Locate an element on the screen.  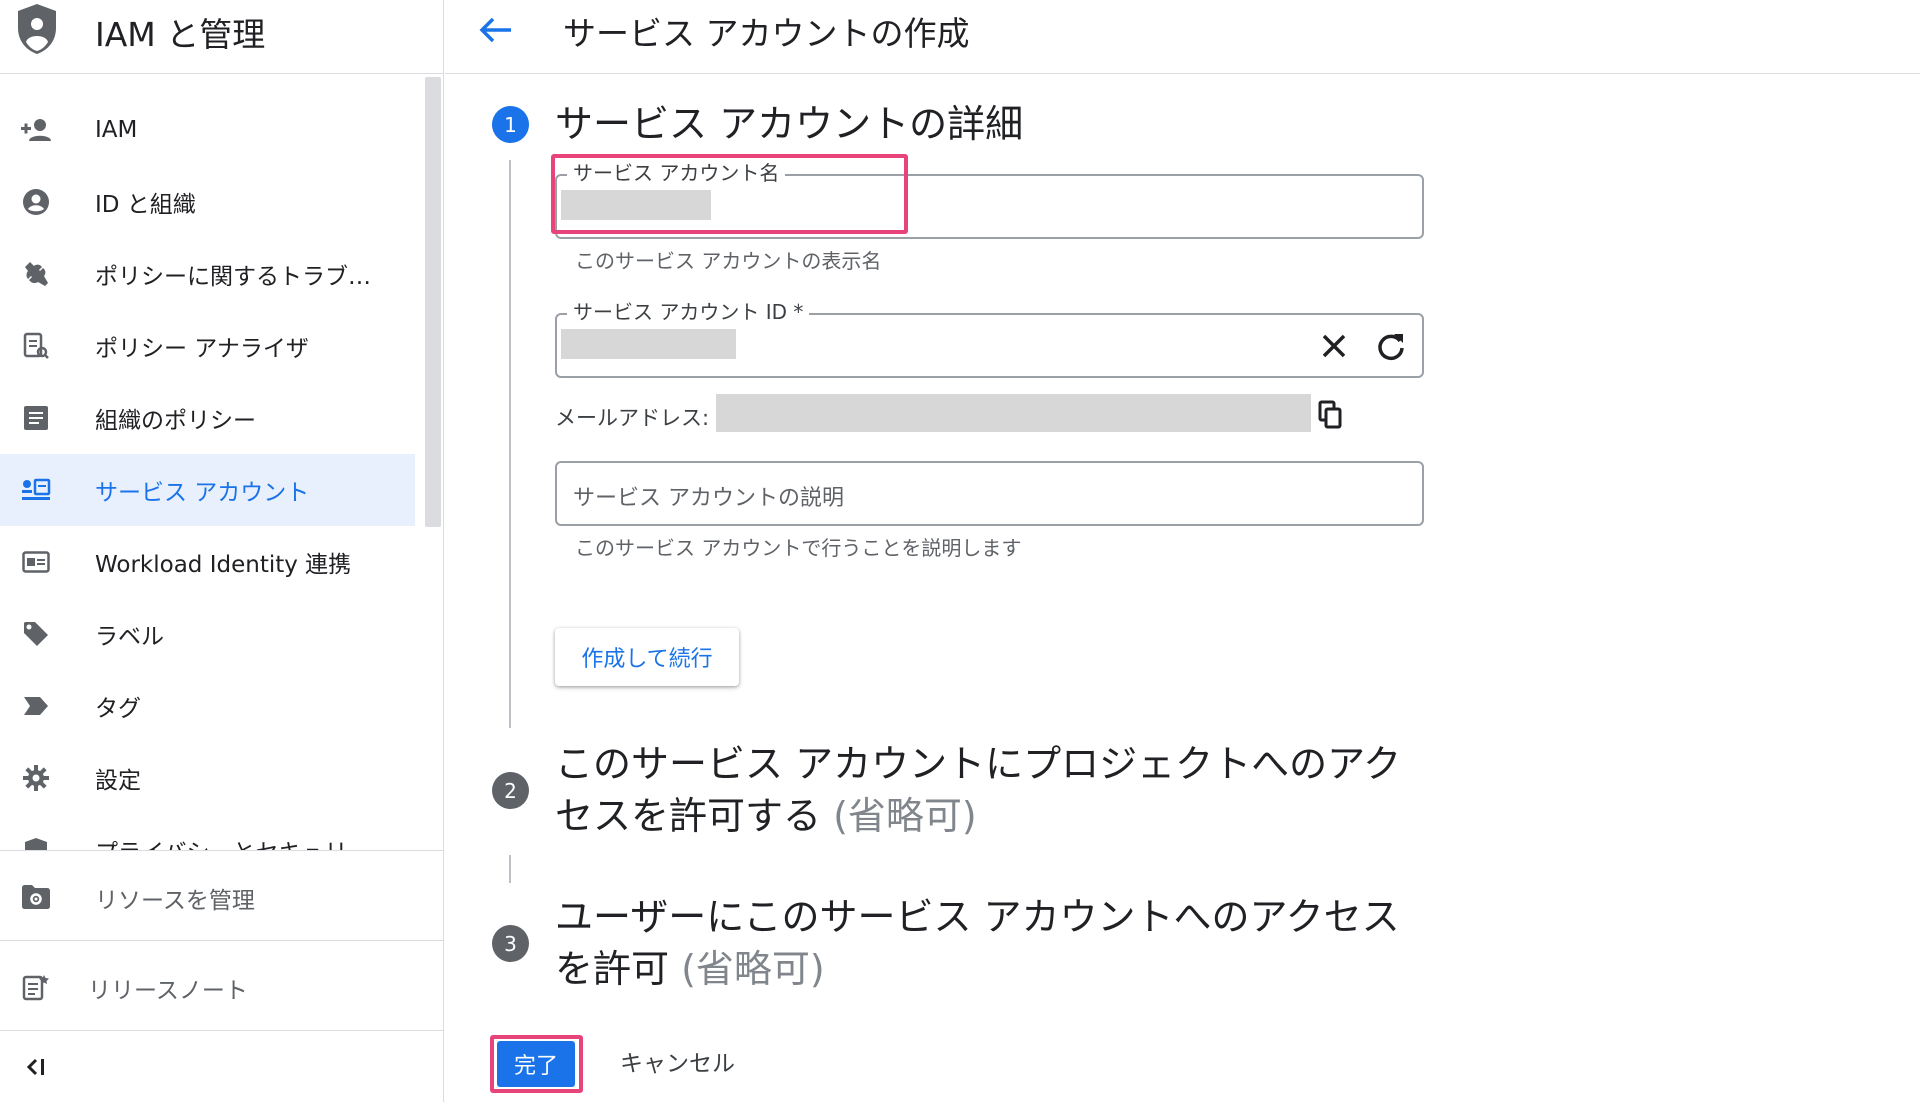
back-arrow-icon is located at coordinates (495, 30).